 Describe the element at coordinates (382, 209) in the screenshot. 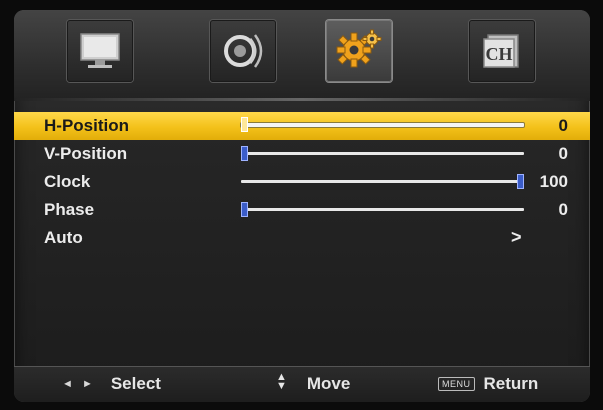

I see `phase-slider` at that location.